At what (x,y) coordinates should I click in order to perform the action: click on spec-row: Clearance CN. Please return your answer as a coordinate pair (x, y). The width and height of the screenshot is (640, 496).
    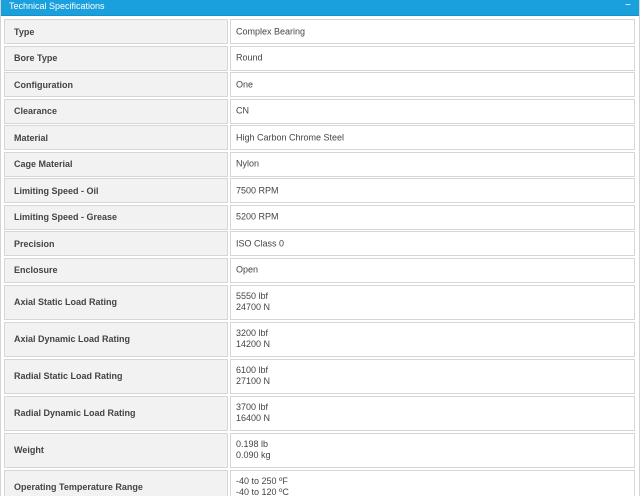
    Looking at the image, I should click on (319, 111).